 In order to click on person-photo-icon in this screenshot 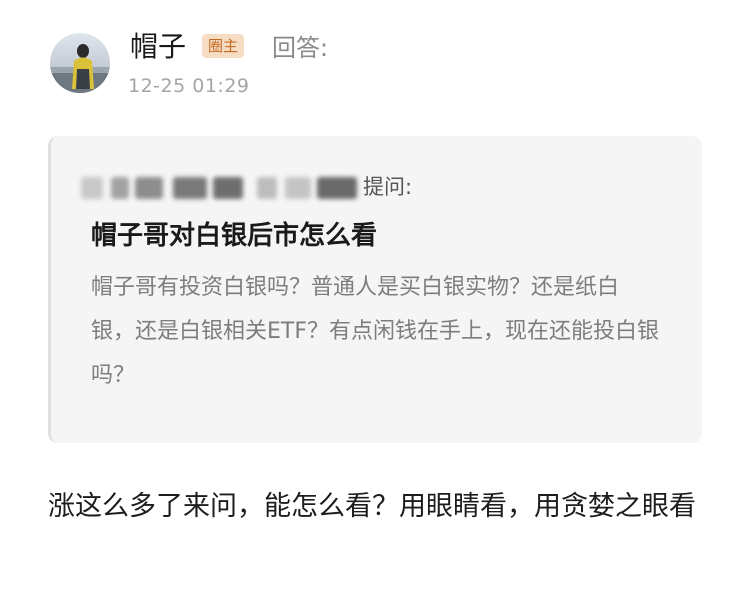, I will do `click(80, 68)`.